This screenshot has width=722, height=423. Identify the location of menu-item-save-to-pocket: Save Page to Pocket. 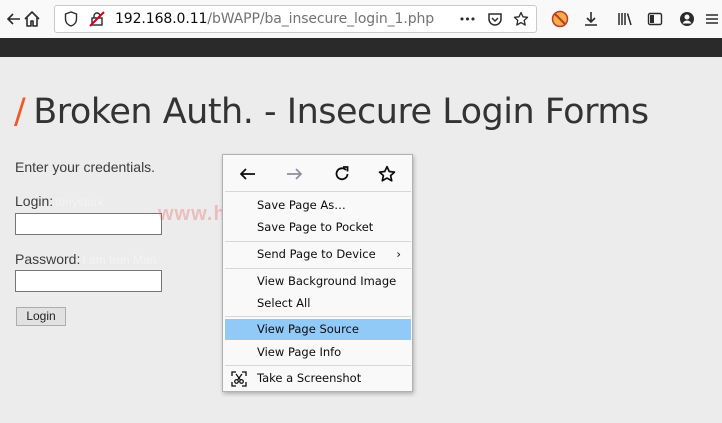
(318, 227).